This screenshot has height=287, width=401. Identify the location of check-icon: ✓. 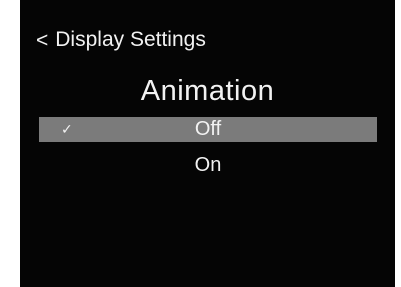
(67, 129).